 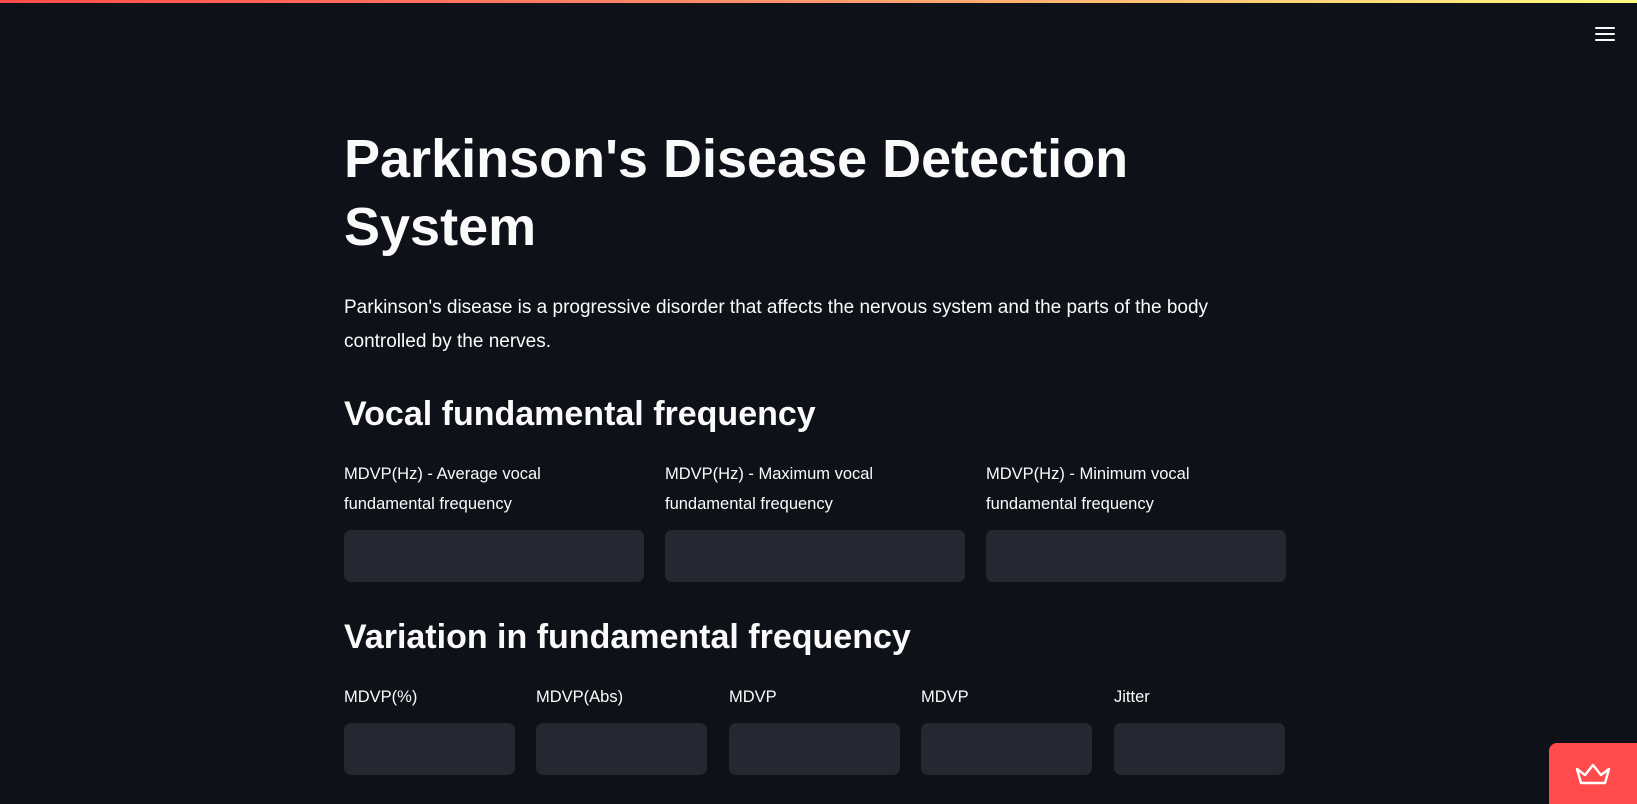 I want to click on mdvp-abs-input, so click(x=621, y=749).